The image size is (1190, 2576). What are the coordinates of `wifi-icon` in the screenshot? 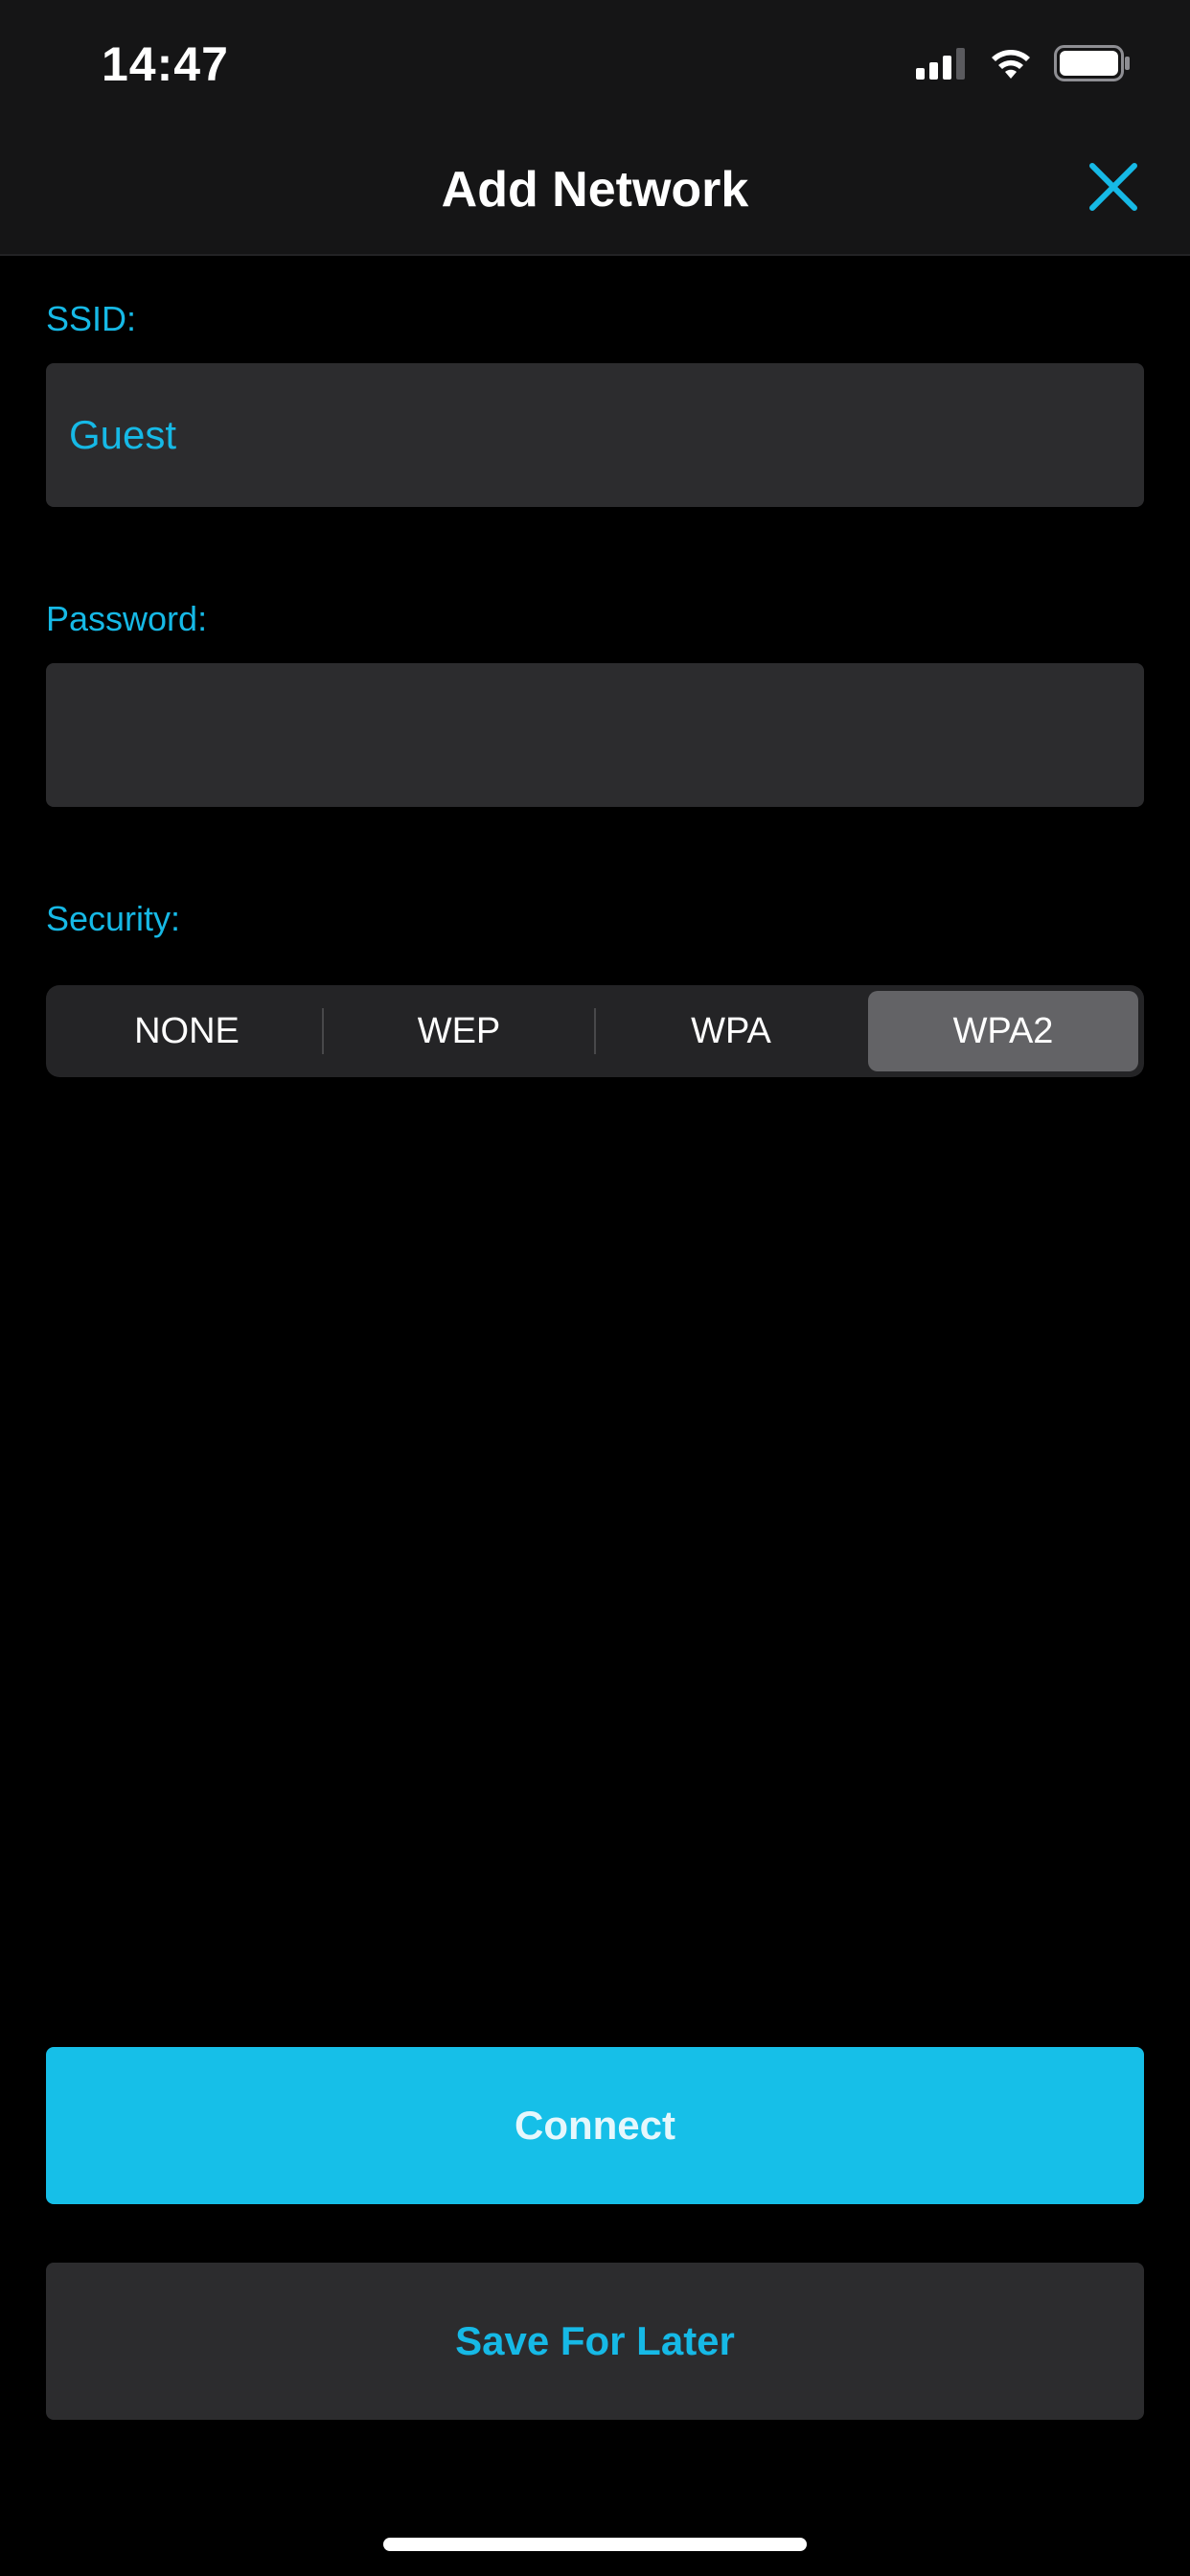 It's located at (1011, 65).